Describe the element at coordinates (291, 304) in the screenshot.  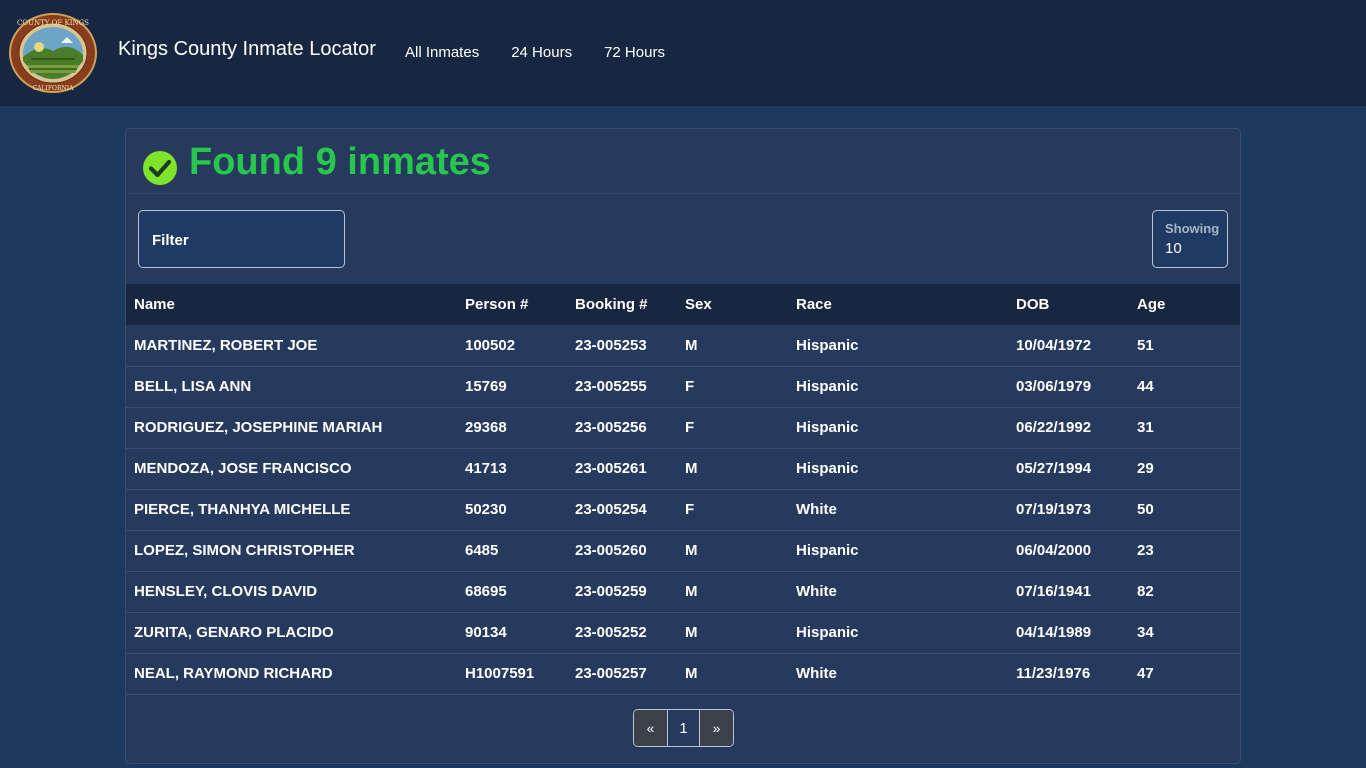
I see `column-header-name: Name` at that location.